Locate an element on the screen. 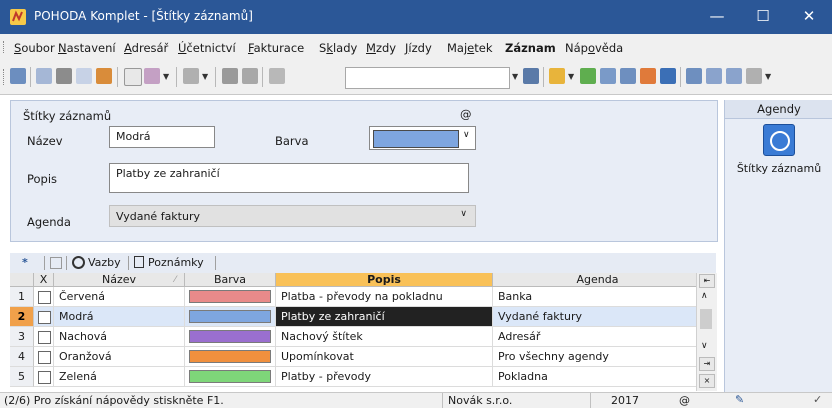  table-row-agenda: Vydané faktury is located at coordinates (598, 317).